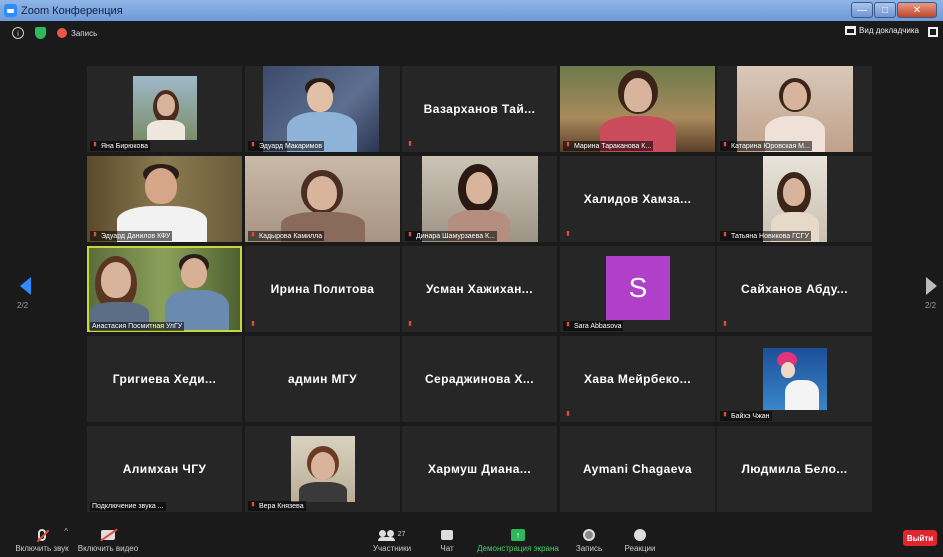  I want to click on participant-tile: Эдуард Данилов КФУ, so click(164, 199).